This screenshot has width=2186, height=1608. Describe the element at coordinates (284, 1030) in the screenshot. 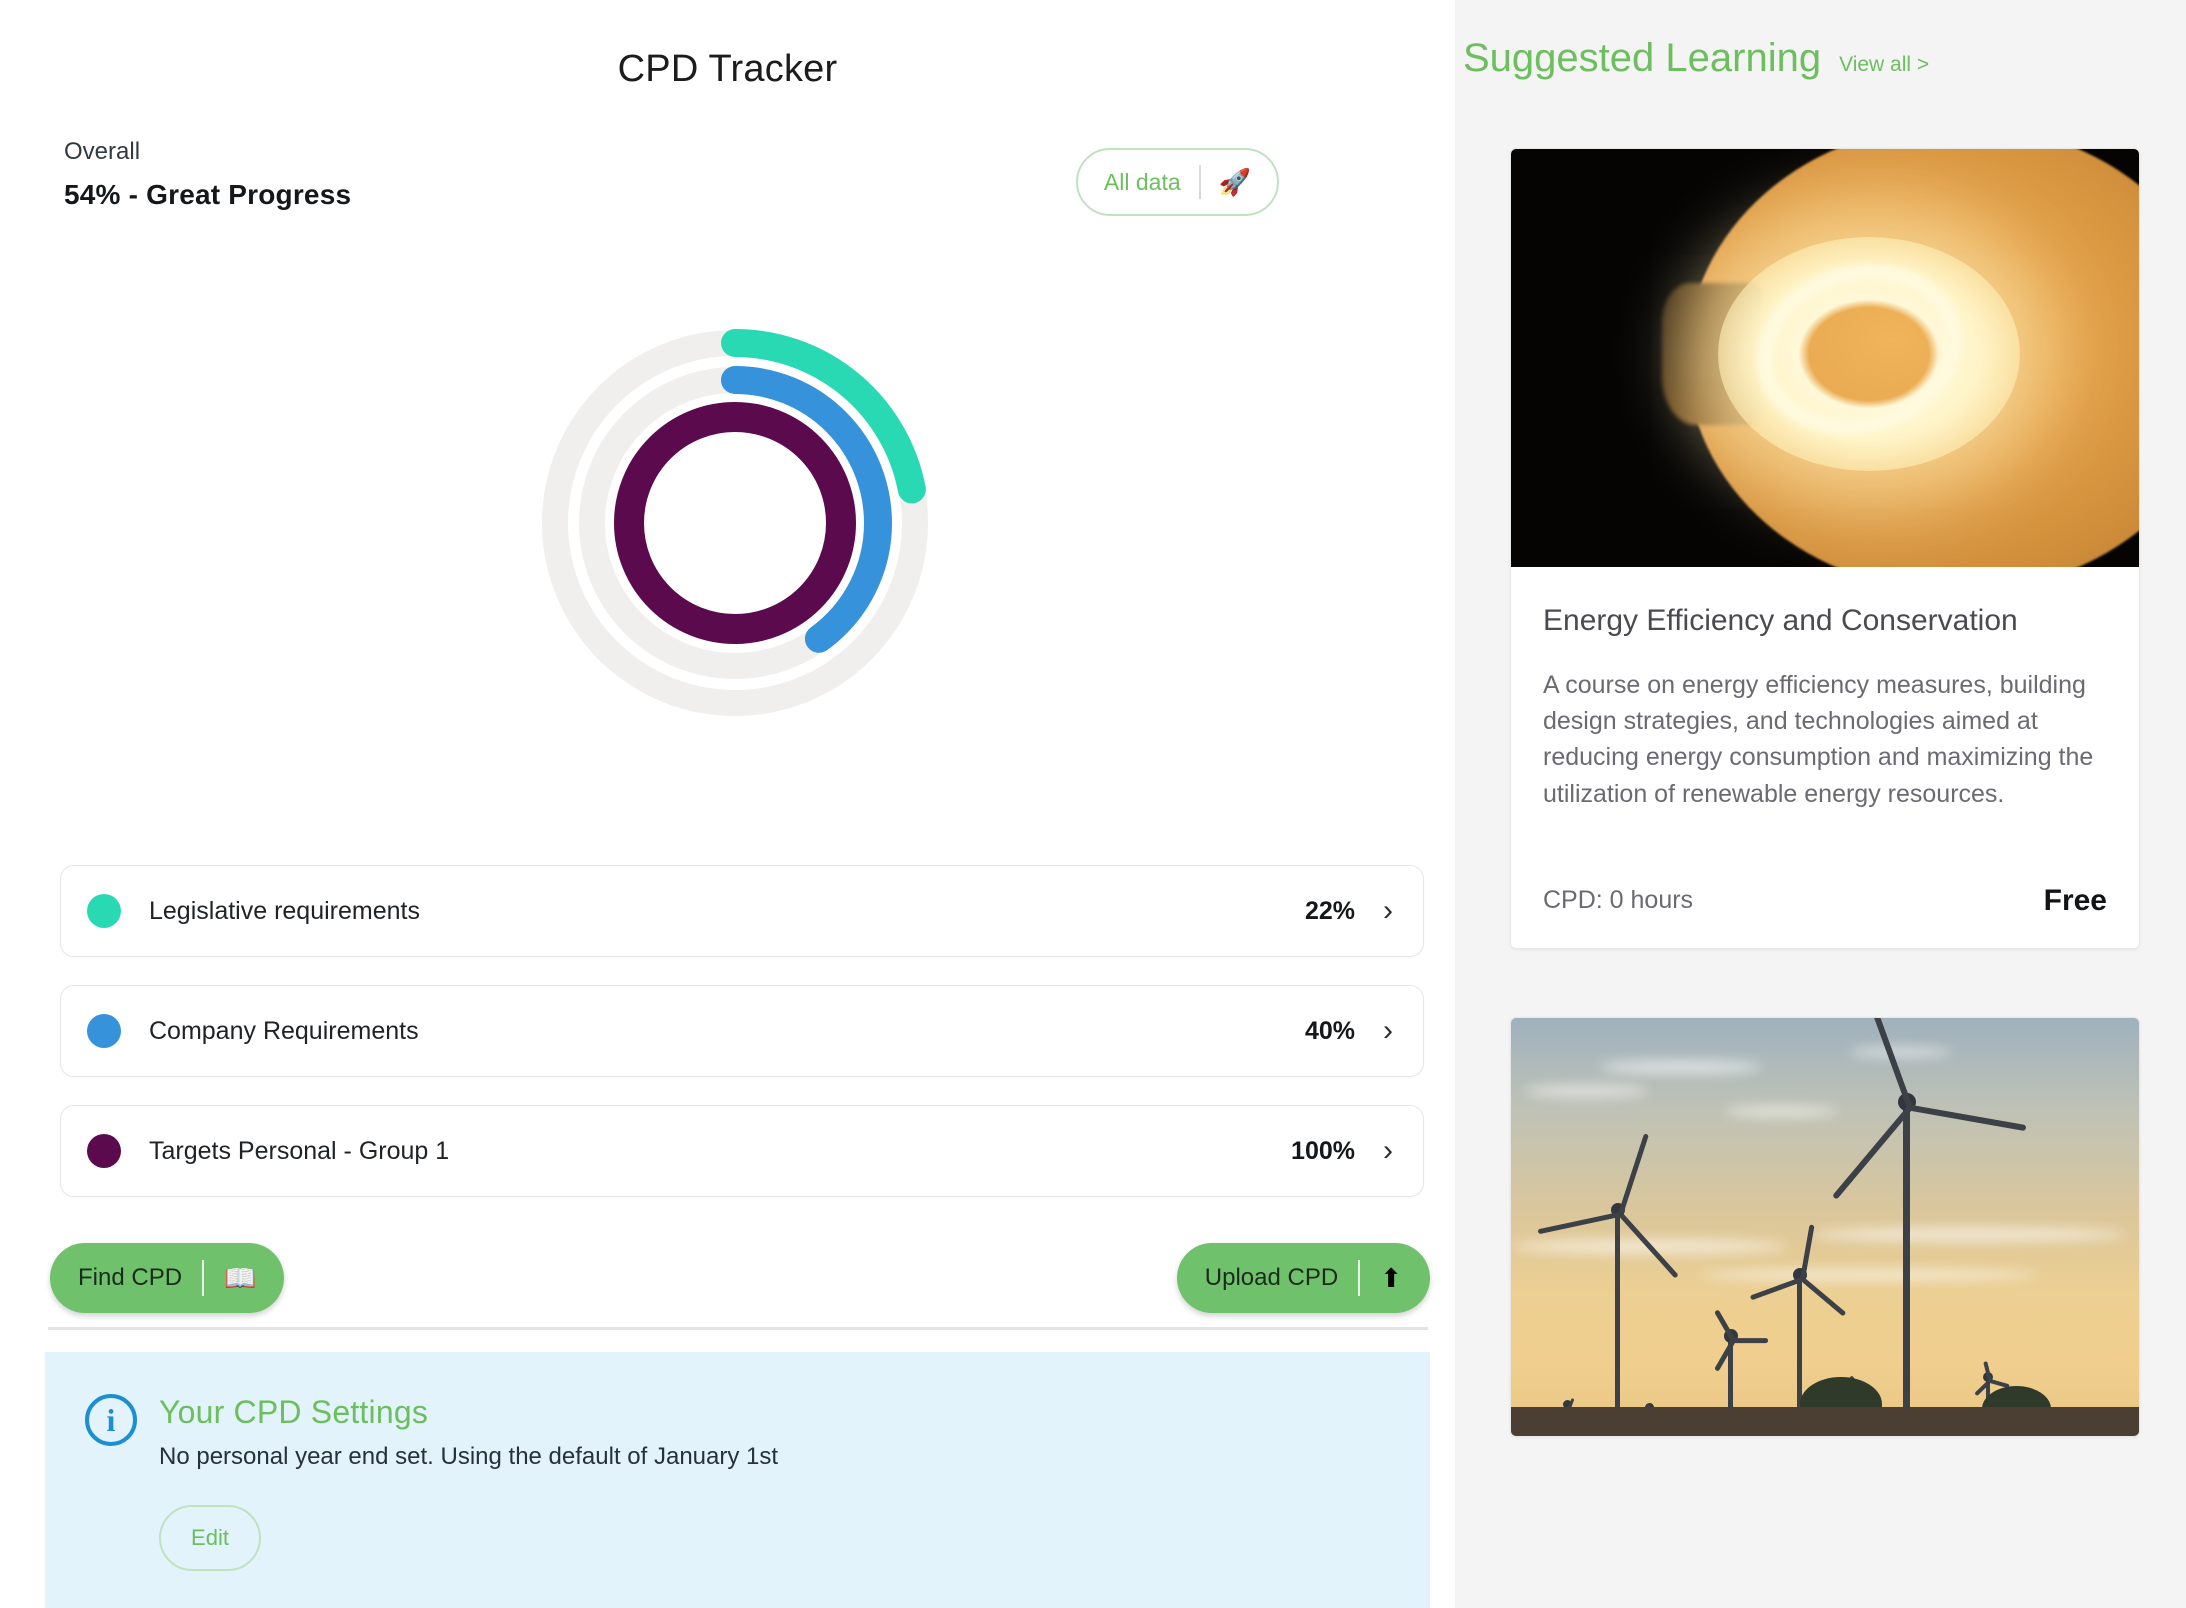

I see `category-label: Company Requirements` at that location.